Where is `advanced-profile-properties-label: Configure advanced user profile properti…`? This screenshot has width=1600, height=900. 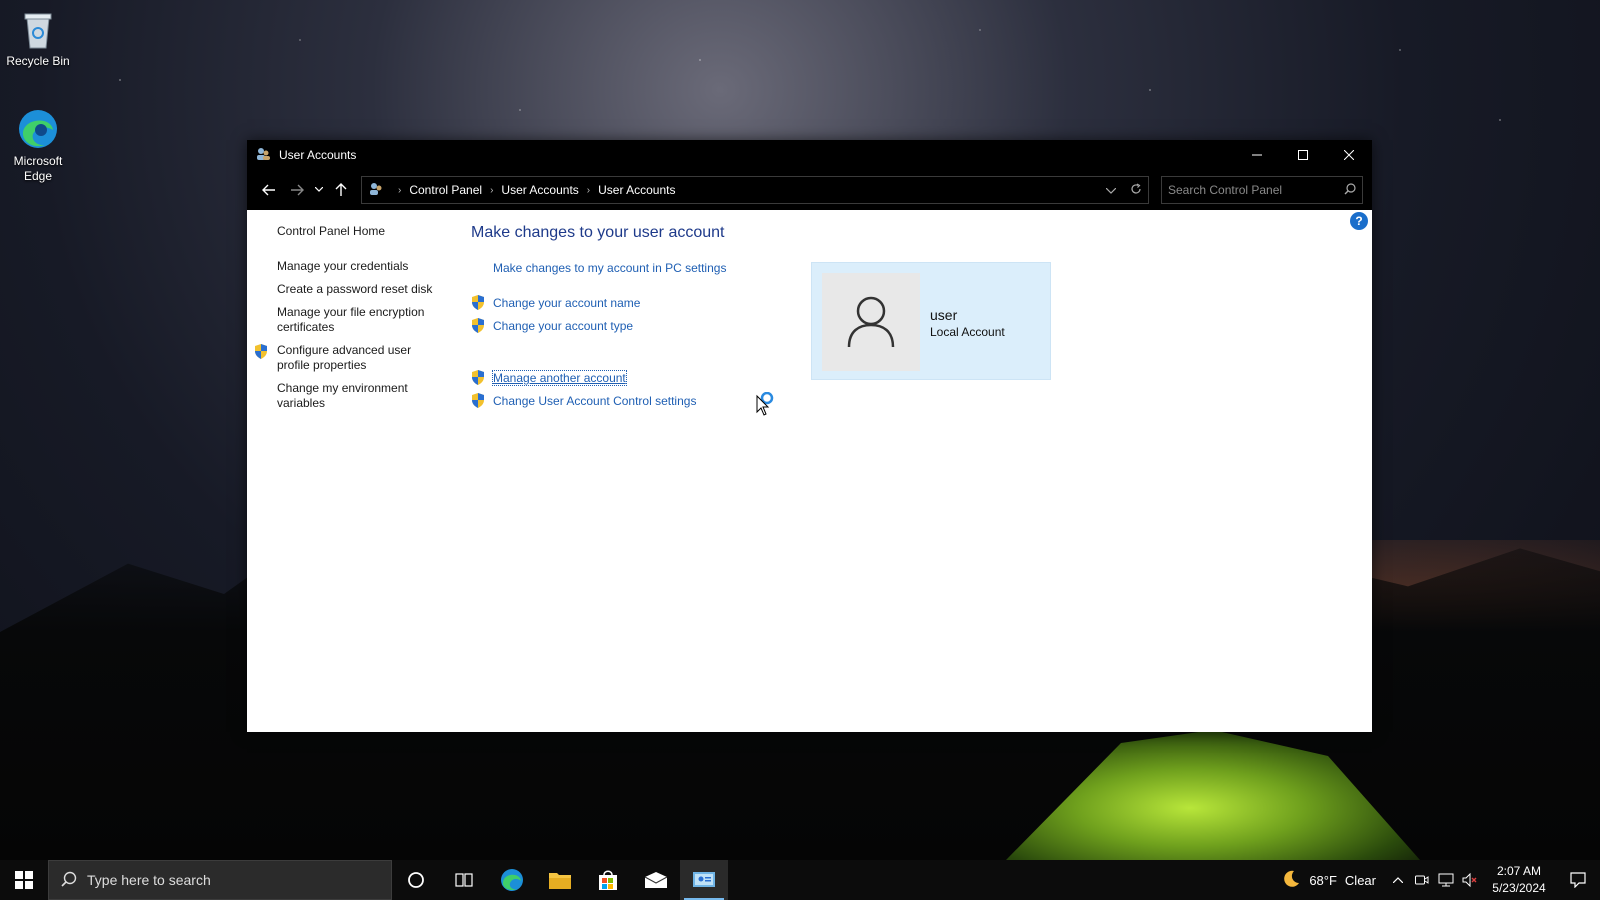
advanced-profile-properties-label: Configure advanced user profile properti… is located at coordinates (344, 357).